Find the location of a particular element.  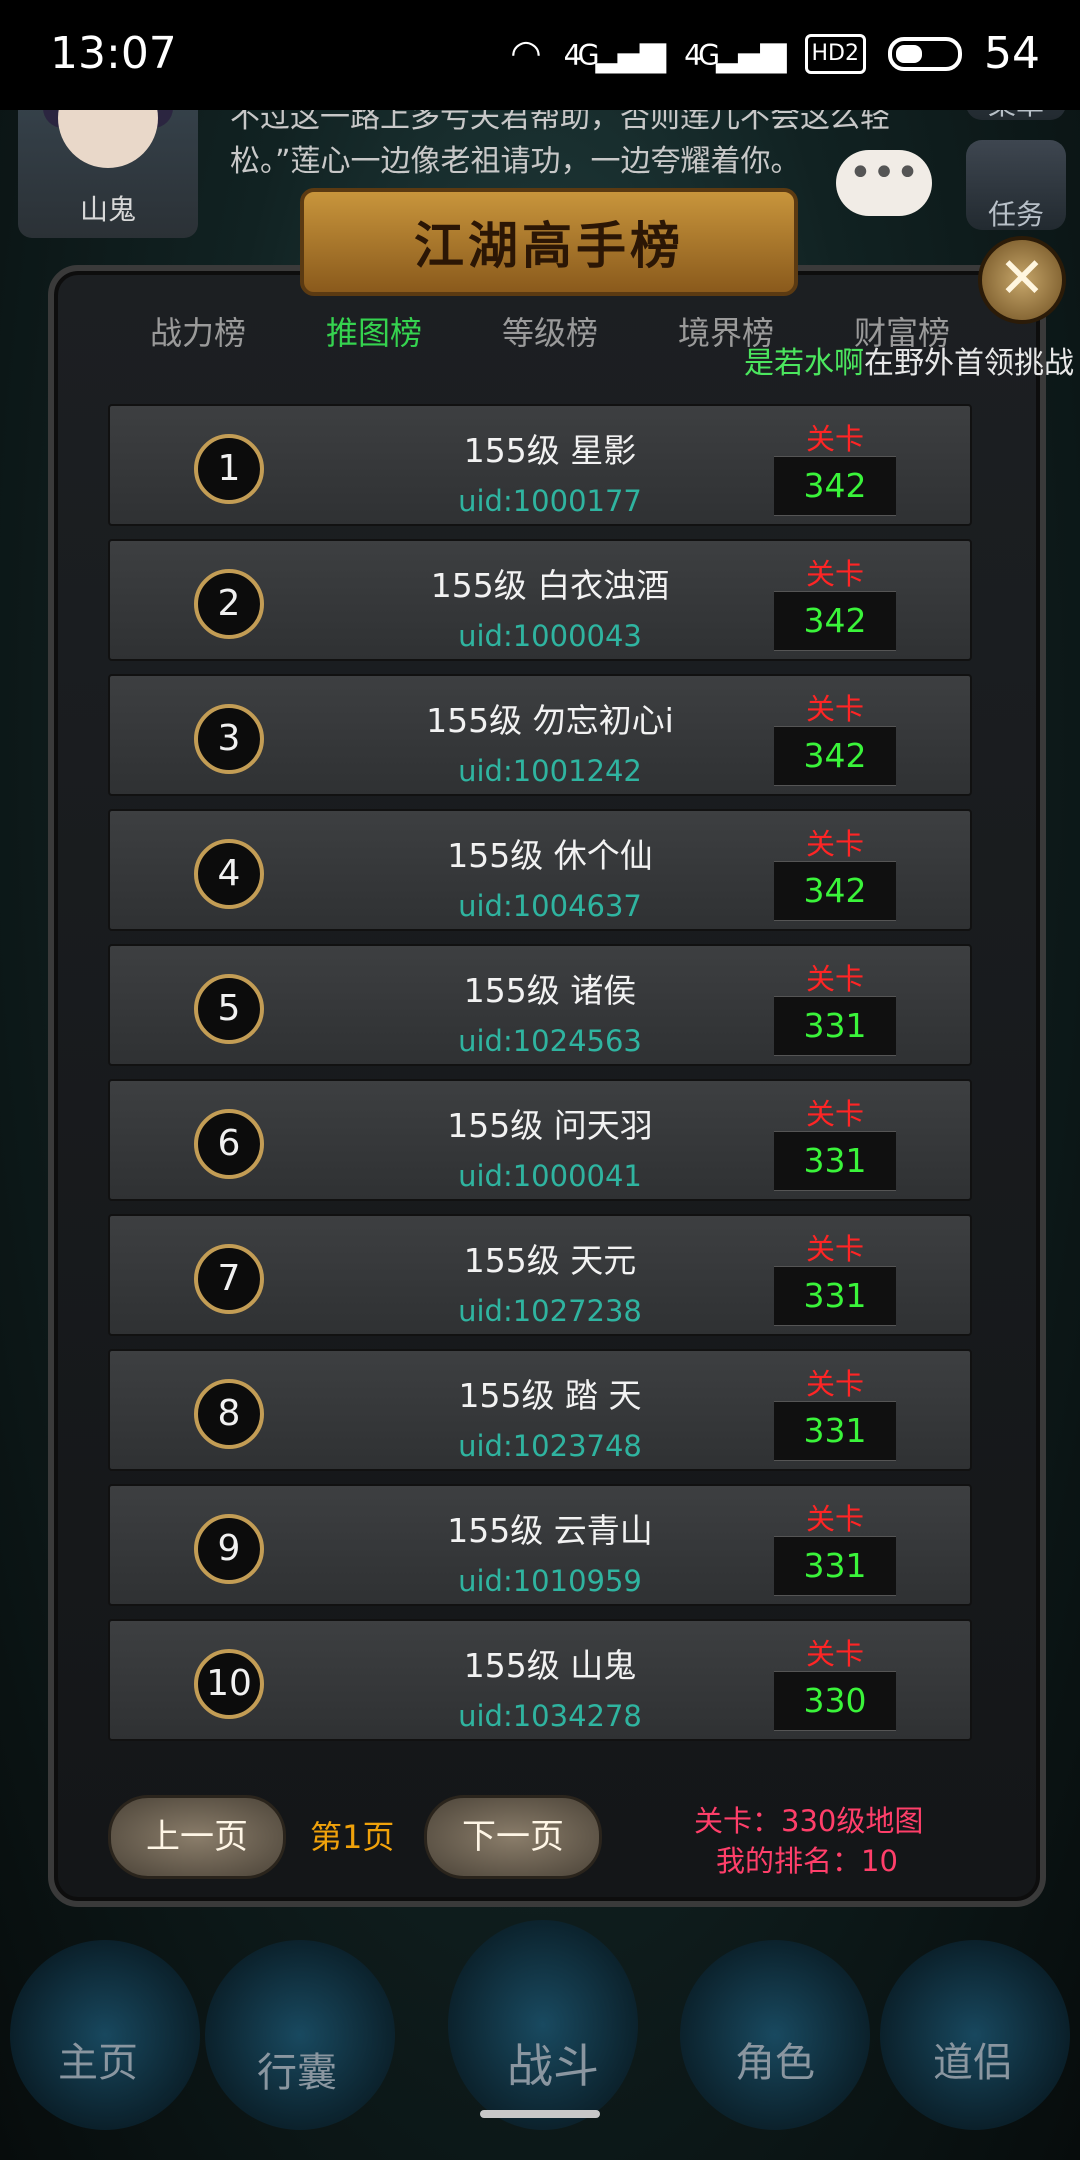

rank-badge: 3 is located at coordinates (229, 739).